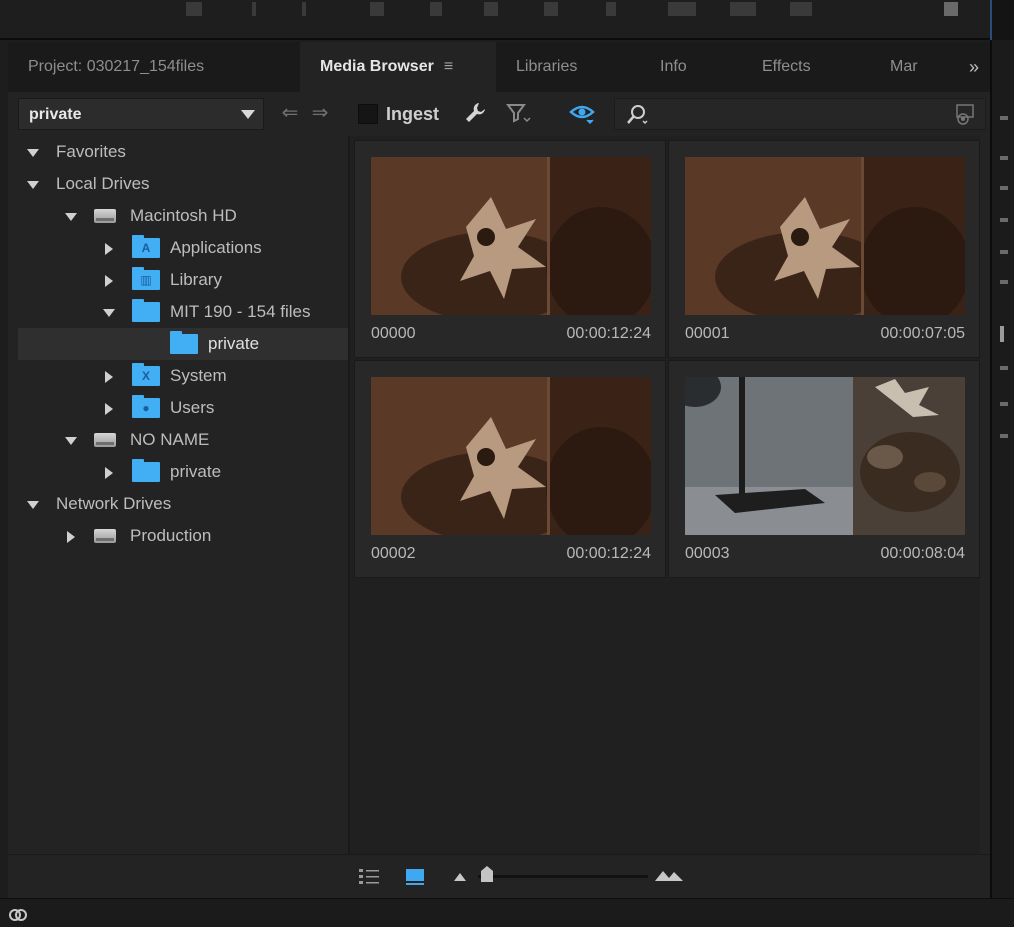  What do you see at coordinates (55, 114) in the screenshot?
I see `location-value: private` at bounding box center [55, 114].